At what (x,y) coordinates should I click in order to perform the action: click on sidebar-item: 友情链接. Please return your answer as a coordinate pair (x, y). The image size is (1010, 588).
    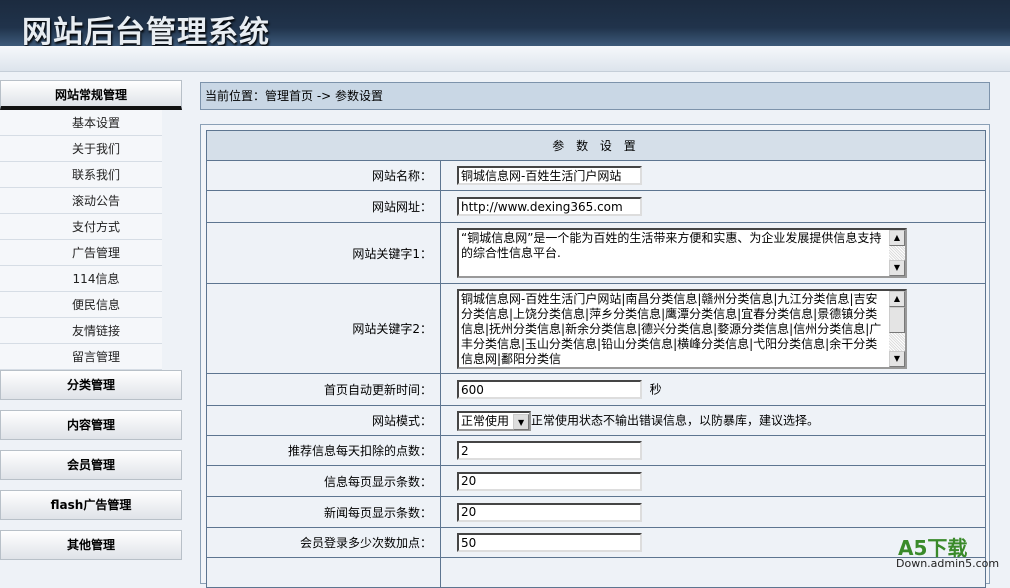
    Looking at the image, I should click on (81, 331).